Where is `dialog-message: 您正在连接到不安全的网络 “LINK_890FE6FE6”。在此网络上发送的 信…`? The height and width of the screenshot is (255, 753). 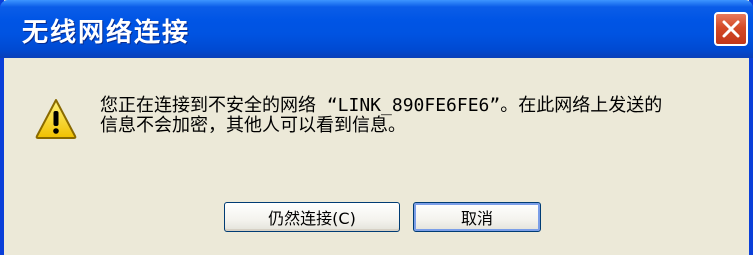
dialog-message: 您正在连接到不安全的网络 “LINK_890FE6FE6”。在此网络上发送的 信… is located at coordinates (420, 116).